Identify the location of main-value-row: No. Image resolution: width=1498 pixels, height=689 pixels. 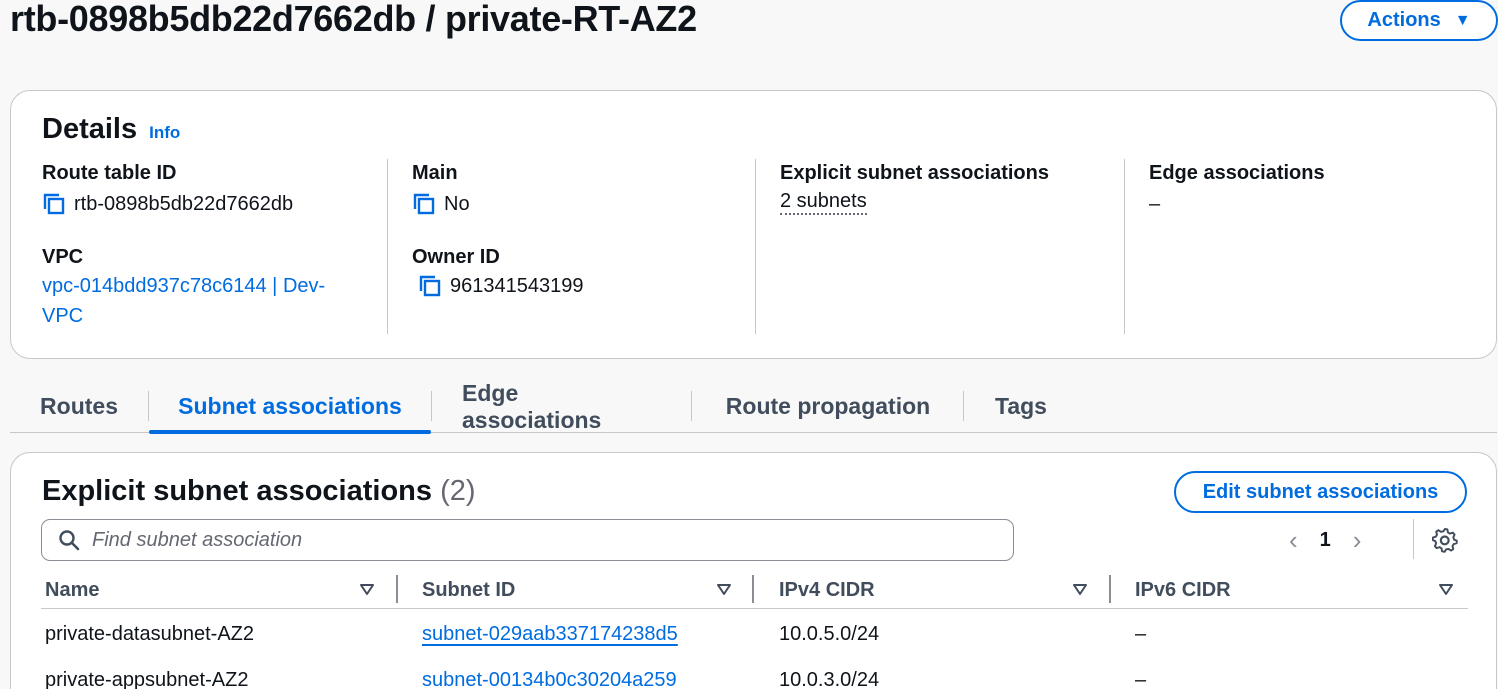
(583, 204).